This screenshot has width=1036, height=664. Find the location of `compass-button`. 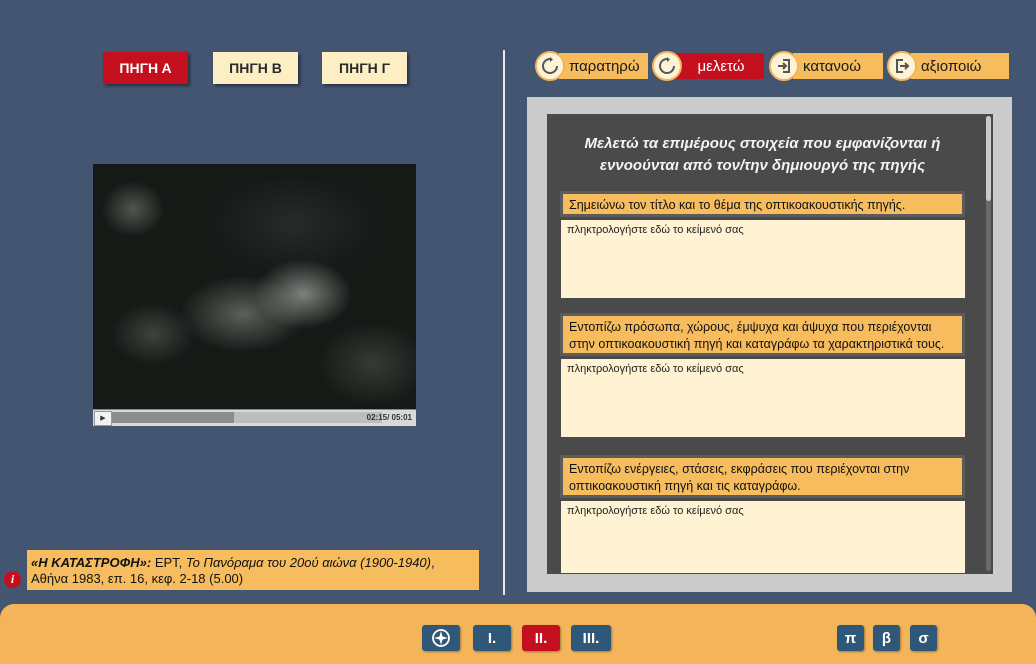

compass-button is located at coordinates (441, 638).